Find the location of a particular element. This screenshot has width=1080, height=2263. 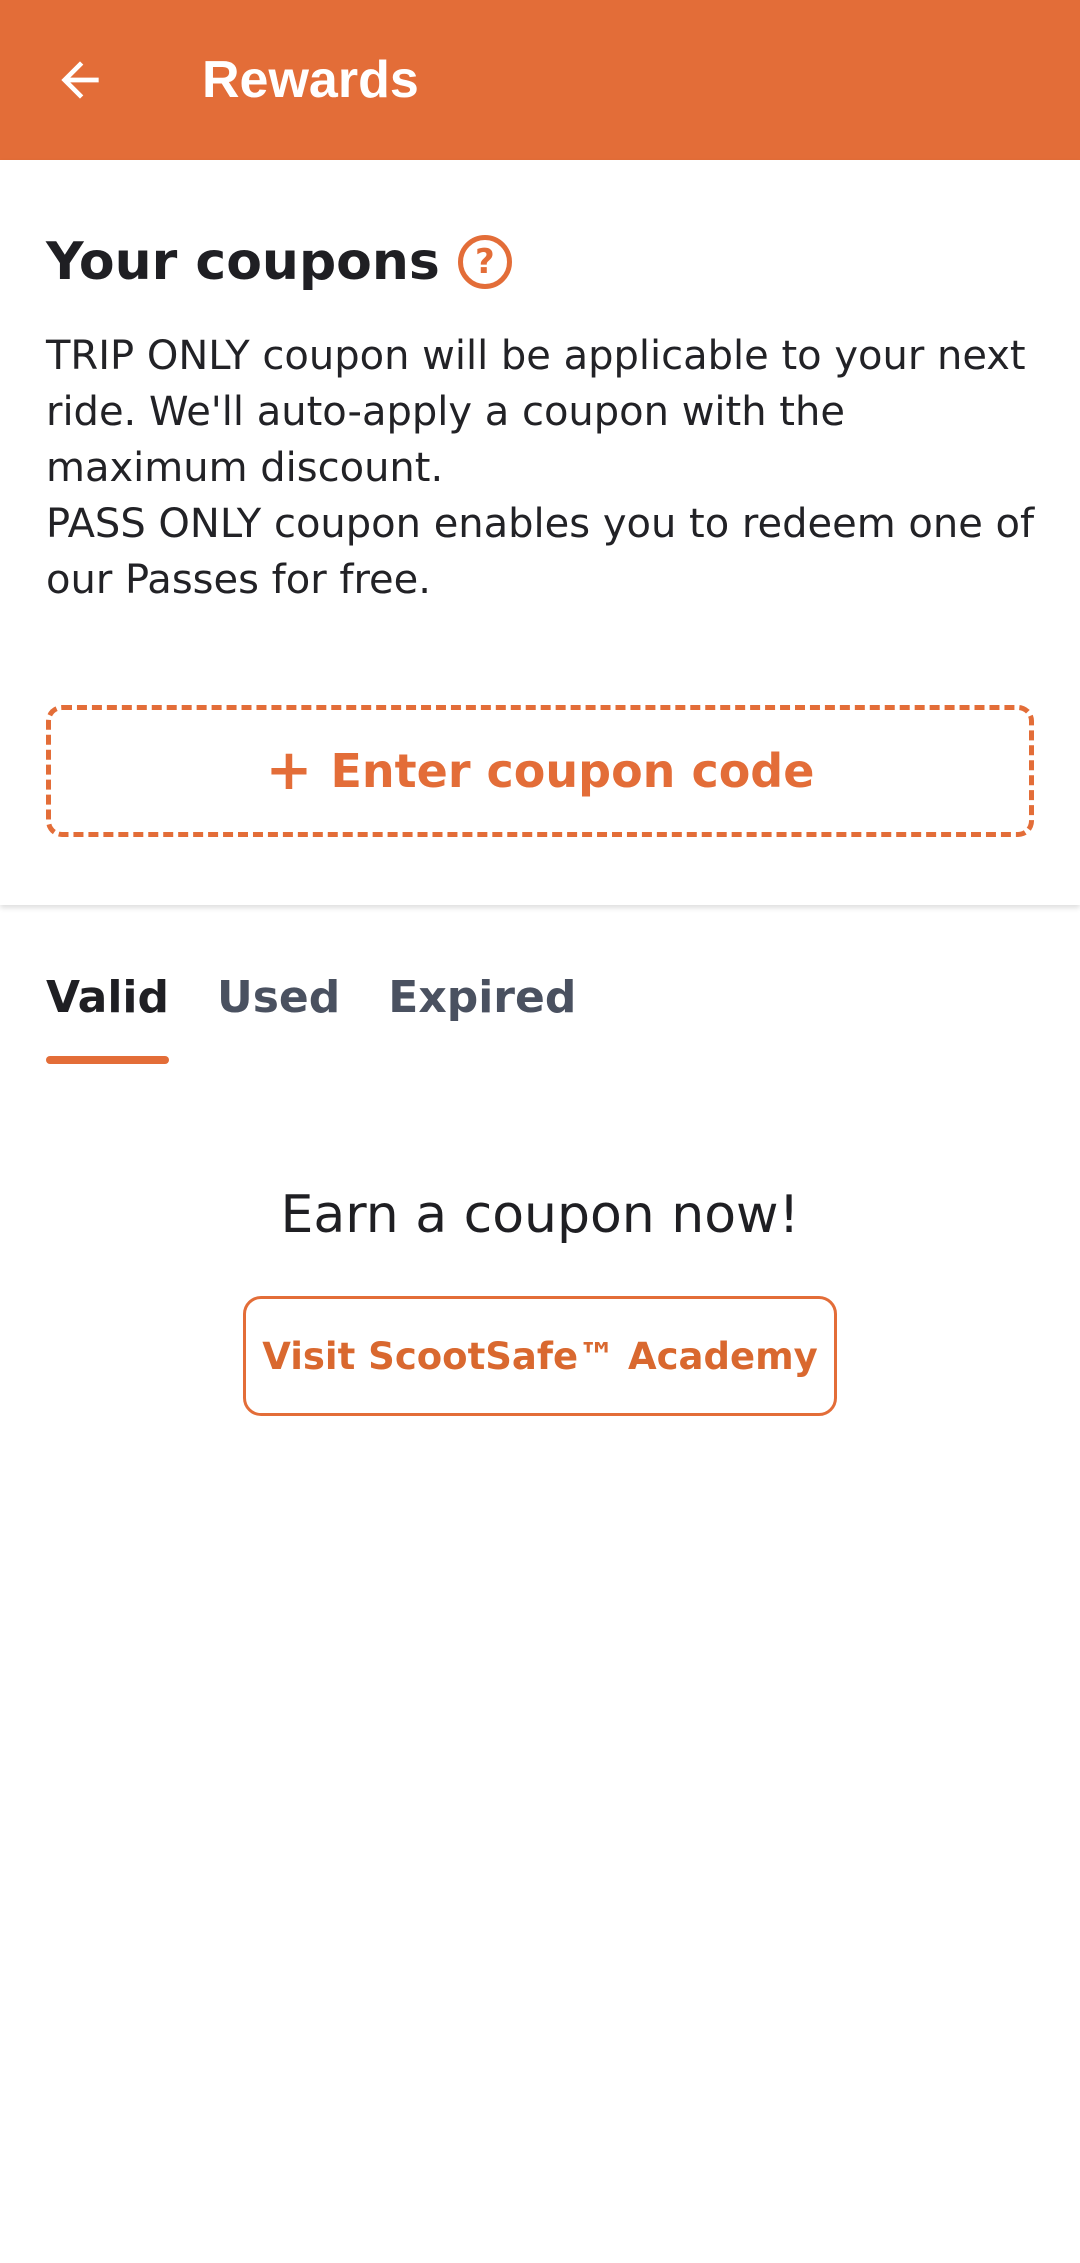

plus-icon: + is located at coordinates (289, 770).